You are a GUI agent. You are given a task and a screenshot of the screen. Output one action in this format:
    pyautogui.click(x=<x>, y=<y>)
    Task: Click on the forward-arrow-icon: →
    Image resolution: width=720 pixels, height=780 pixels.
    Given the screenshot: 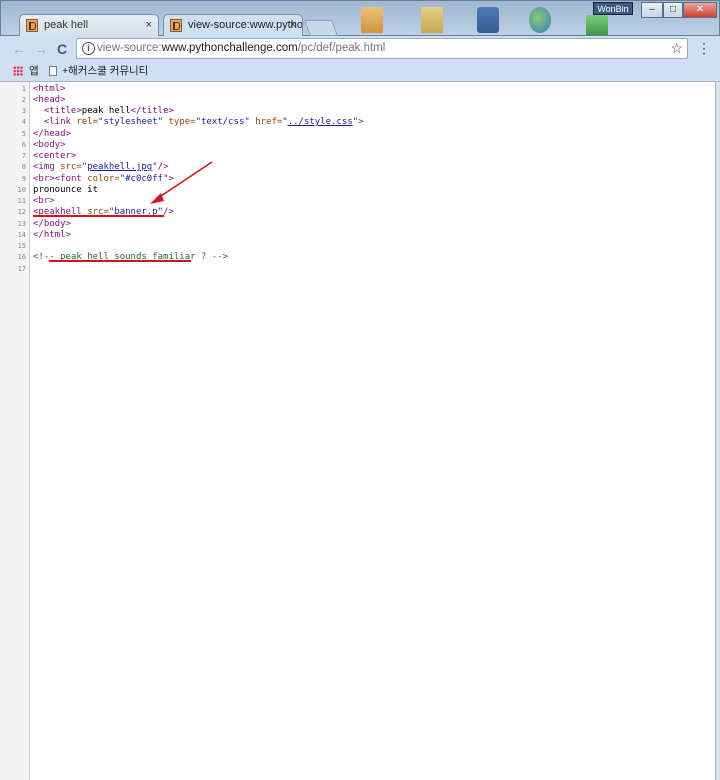 What is the action you would take?
    pyautogui.click(x=41, y=49)
    